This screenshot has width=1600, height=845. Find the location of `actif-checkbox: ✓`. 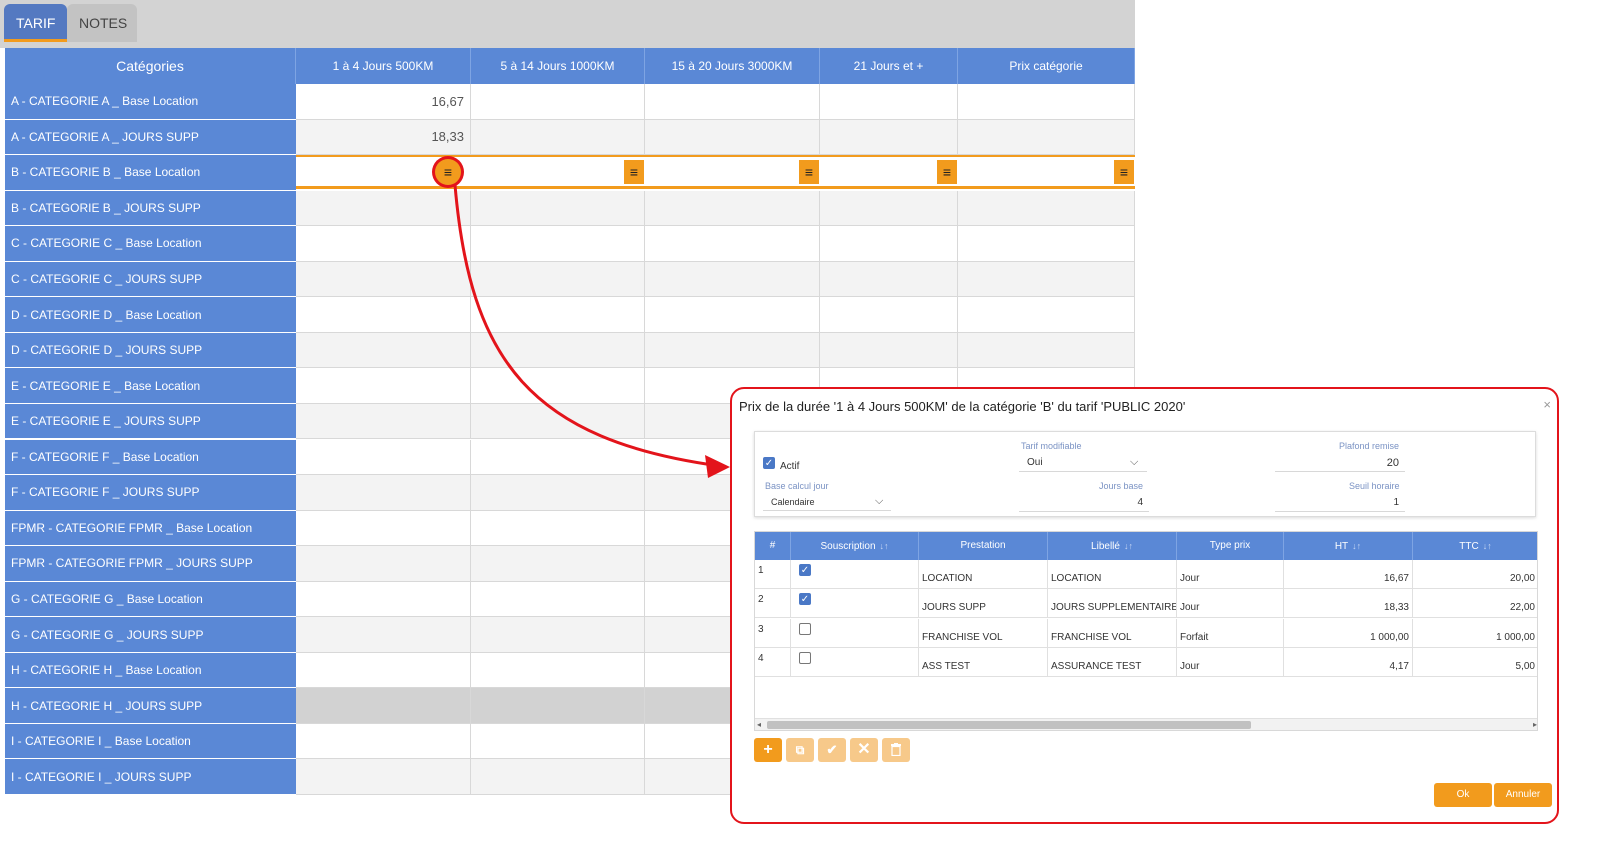

actif-checkbox: ✓ is located at coordinates (769, 463).